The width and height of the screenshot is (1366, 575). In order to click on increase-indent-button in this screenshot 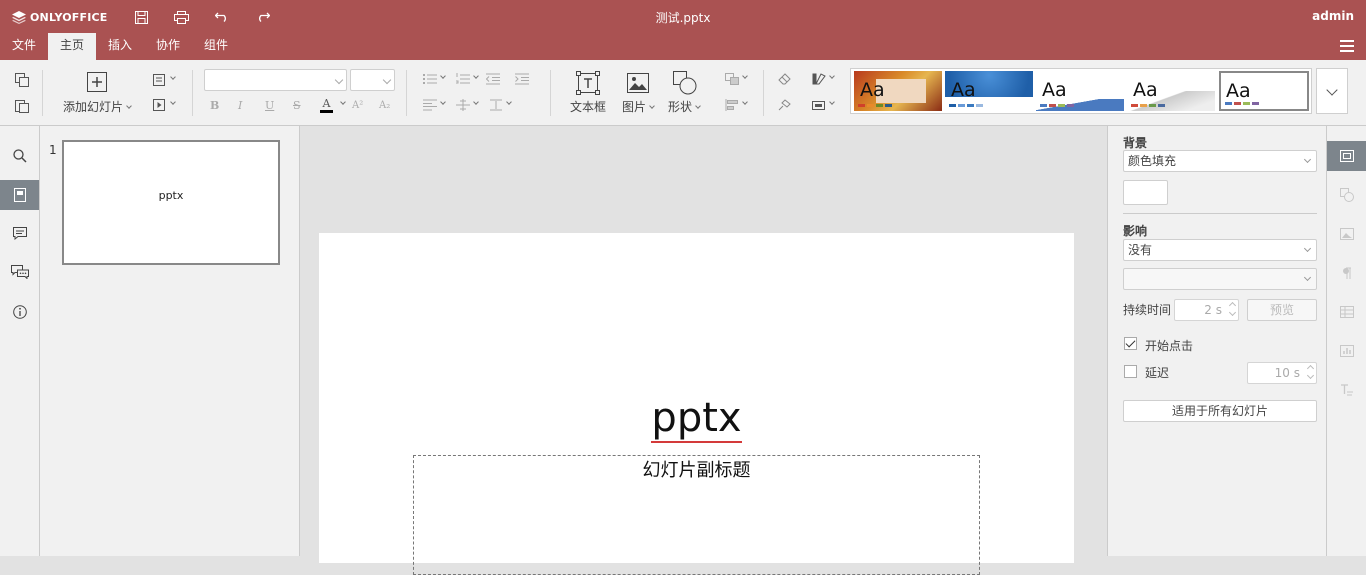, I will do `click(522, 79)`.